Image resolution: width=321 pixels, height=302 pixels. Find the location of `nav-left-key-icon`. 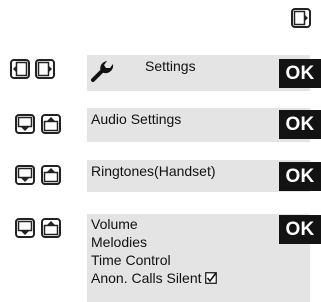

nav-left-key-icon is located at coordinates (20, 69).